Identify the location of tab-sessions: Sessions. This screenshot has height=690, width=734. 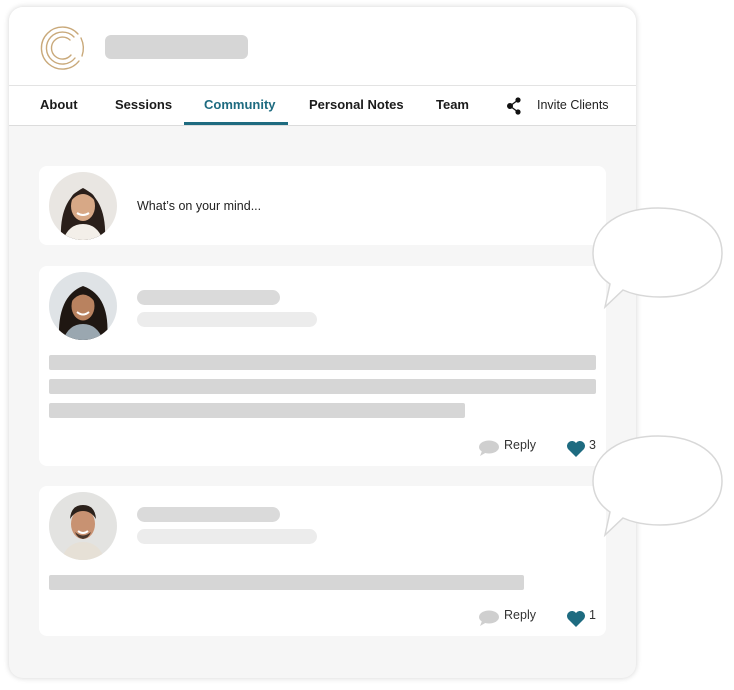
(143, 106).